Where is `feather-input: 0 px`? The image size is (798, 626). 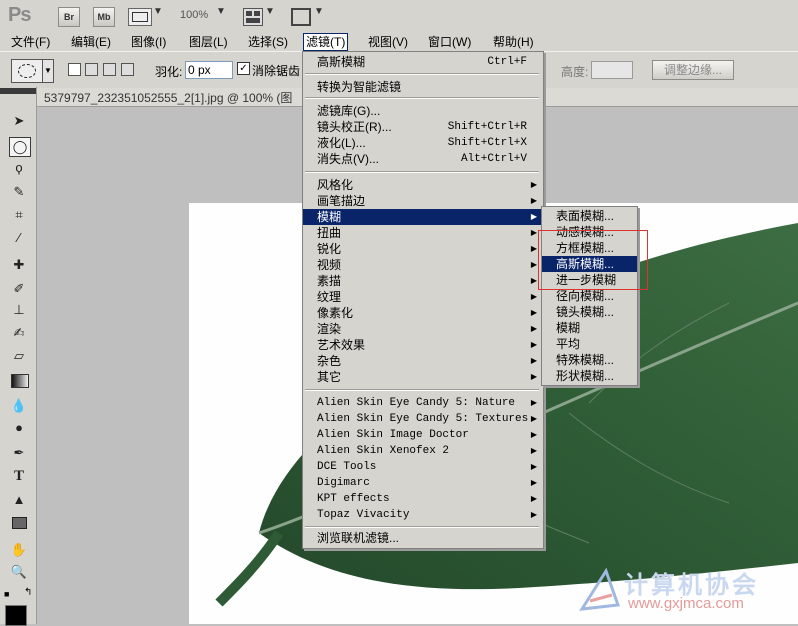 feather-input: 0 px is located at coordinates (209, 70).